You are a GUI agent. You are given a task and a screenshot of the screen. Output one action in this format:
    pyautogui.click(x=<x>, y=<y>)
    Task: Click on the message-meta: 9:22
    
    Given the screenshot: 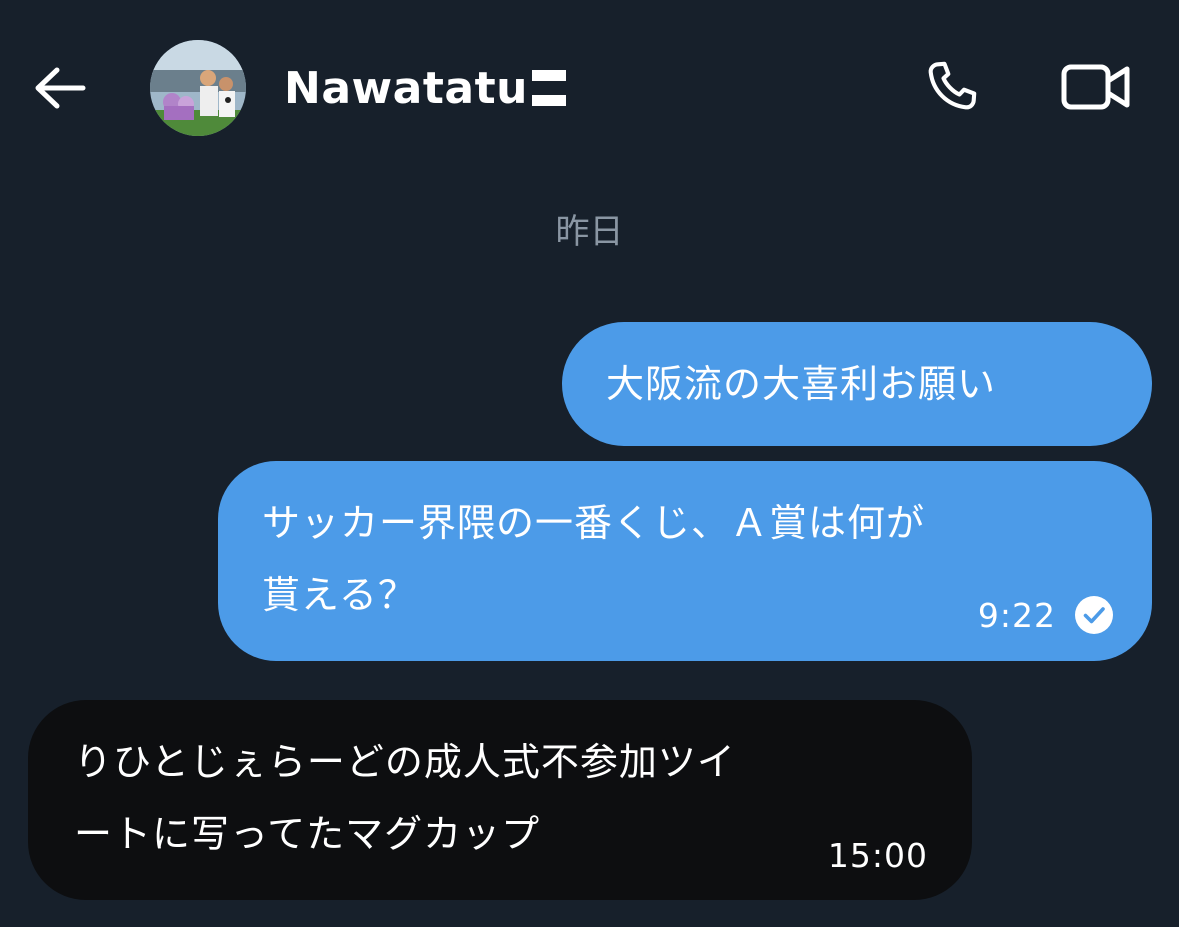 What is the action you would take?
    pyautogui.click(x=1046, y=615)
    